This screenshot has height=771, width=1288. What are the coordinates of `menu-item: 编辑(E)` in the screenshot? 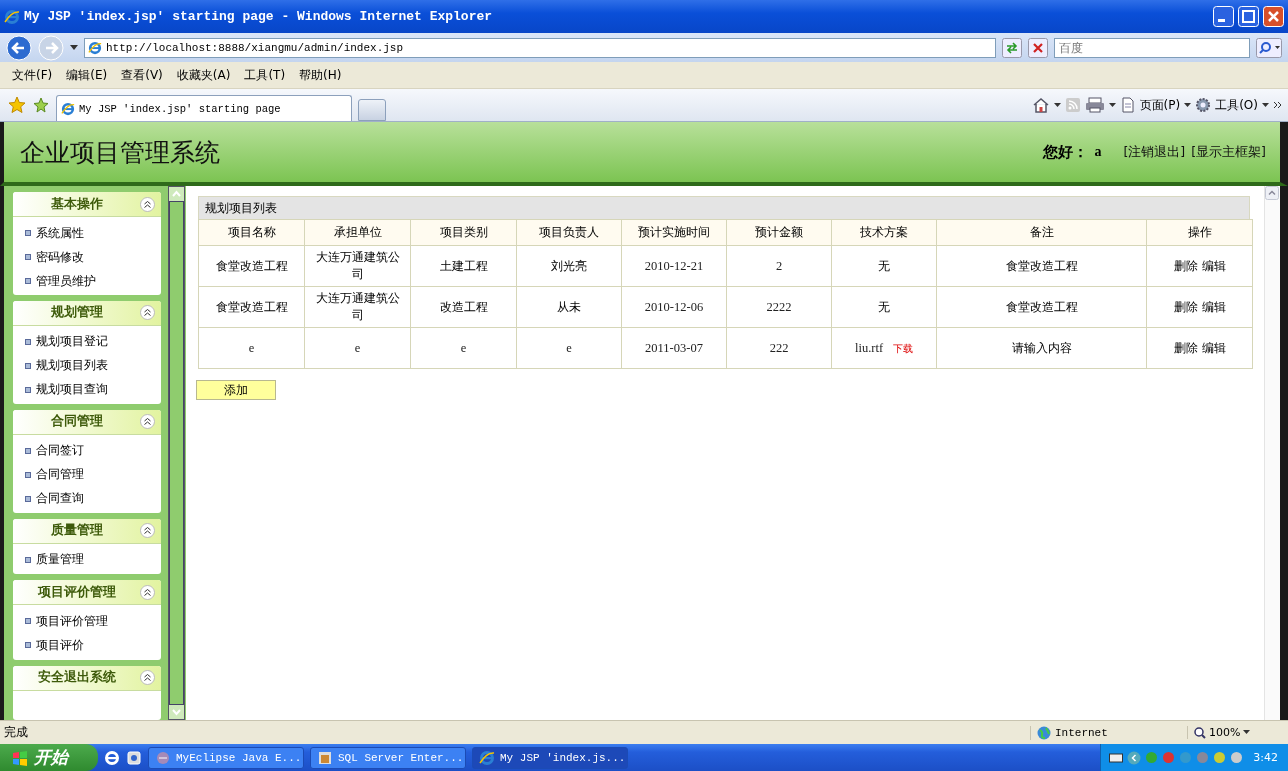 It's located at (87, 75).